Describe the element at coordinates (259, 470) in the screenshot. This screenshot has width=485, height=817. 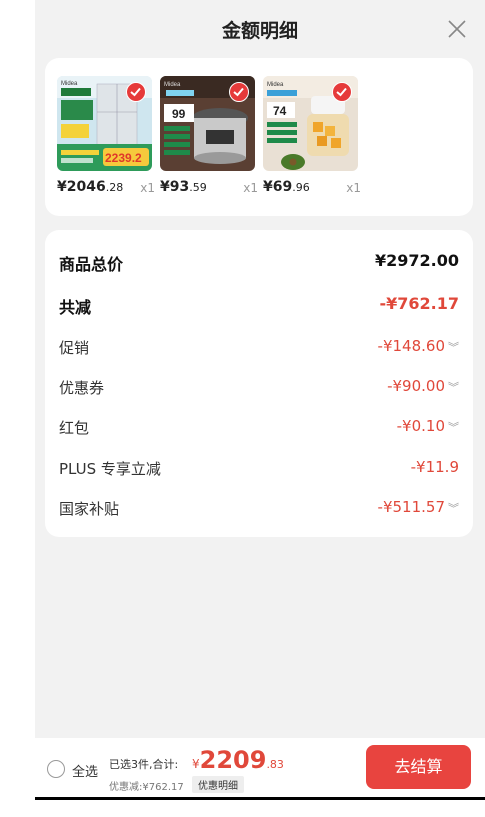
I see `summary-row-plus-discount: PLUS 专享立减 -¥11.9` at that location.